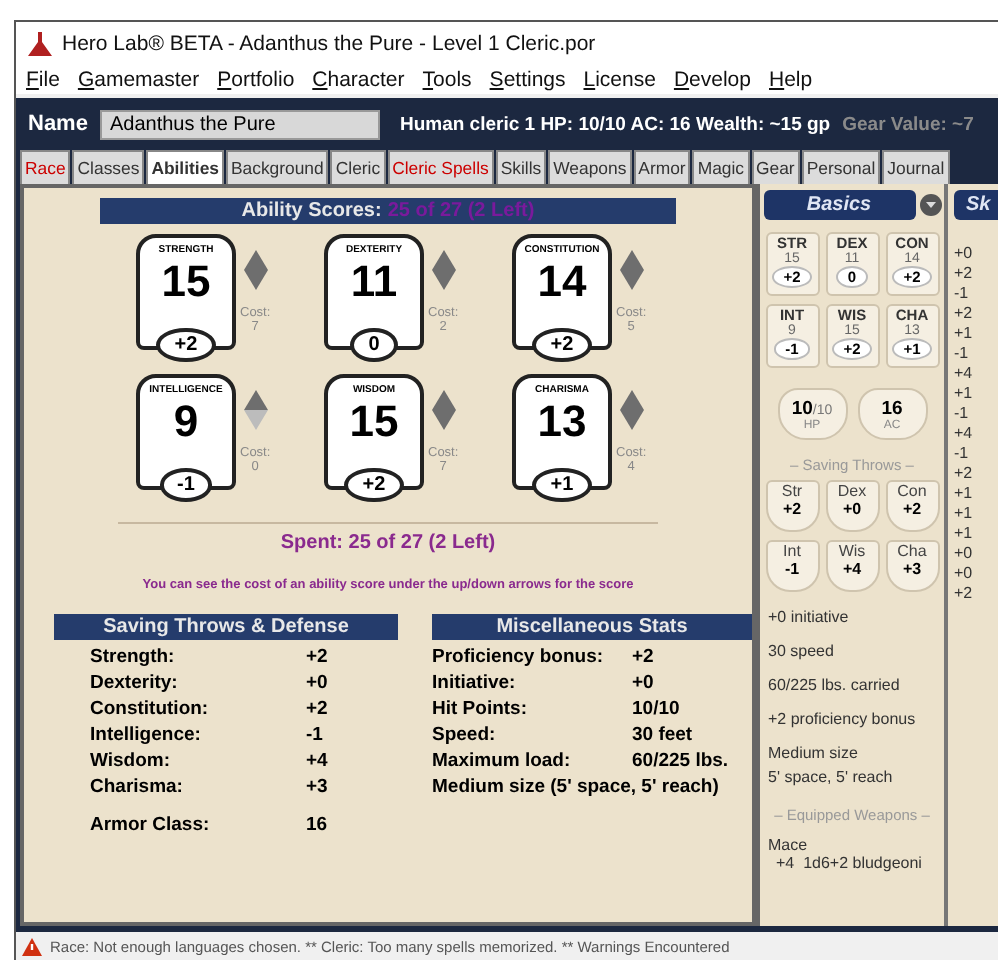 The width and height of the screenshot is (998, 960). What do you see at coordinates (562, 282) in the screenshot?
I see `ability-score: 14` at bounding box center [562, 282].